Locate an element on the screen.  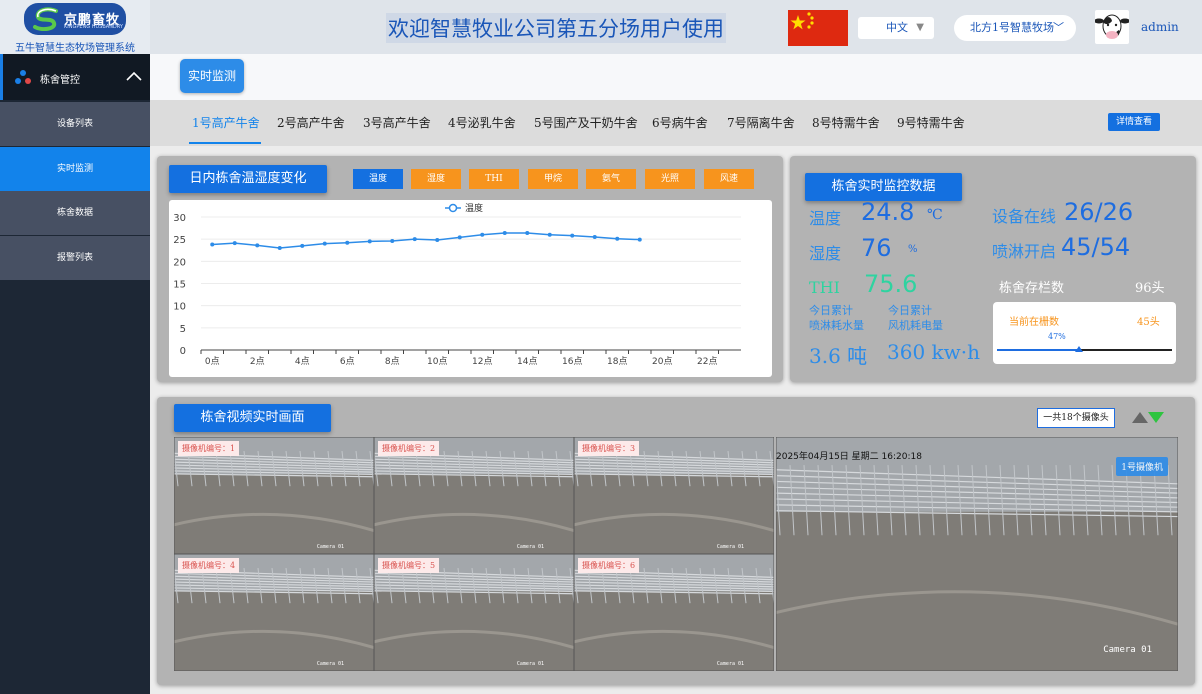
metric-ammonia-button: 氨气 is located at coordinates (611, 179).